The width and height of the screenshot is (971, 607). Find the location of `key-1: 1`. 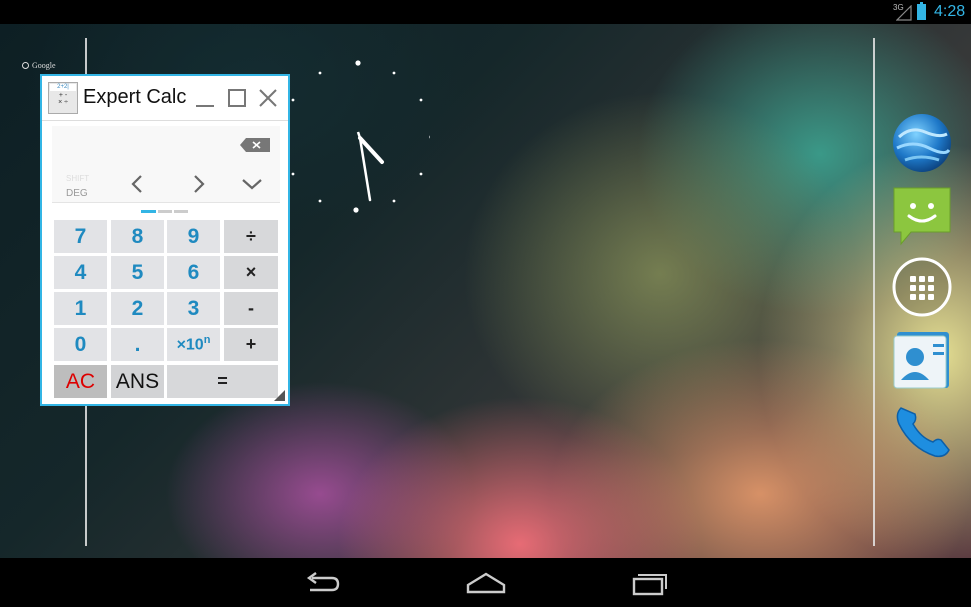

key-1: 1 is located at coordinates (80, 308).